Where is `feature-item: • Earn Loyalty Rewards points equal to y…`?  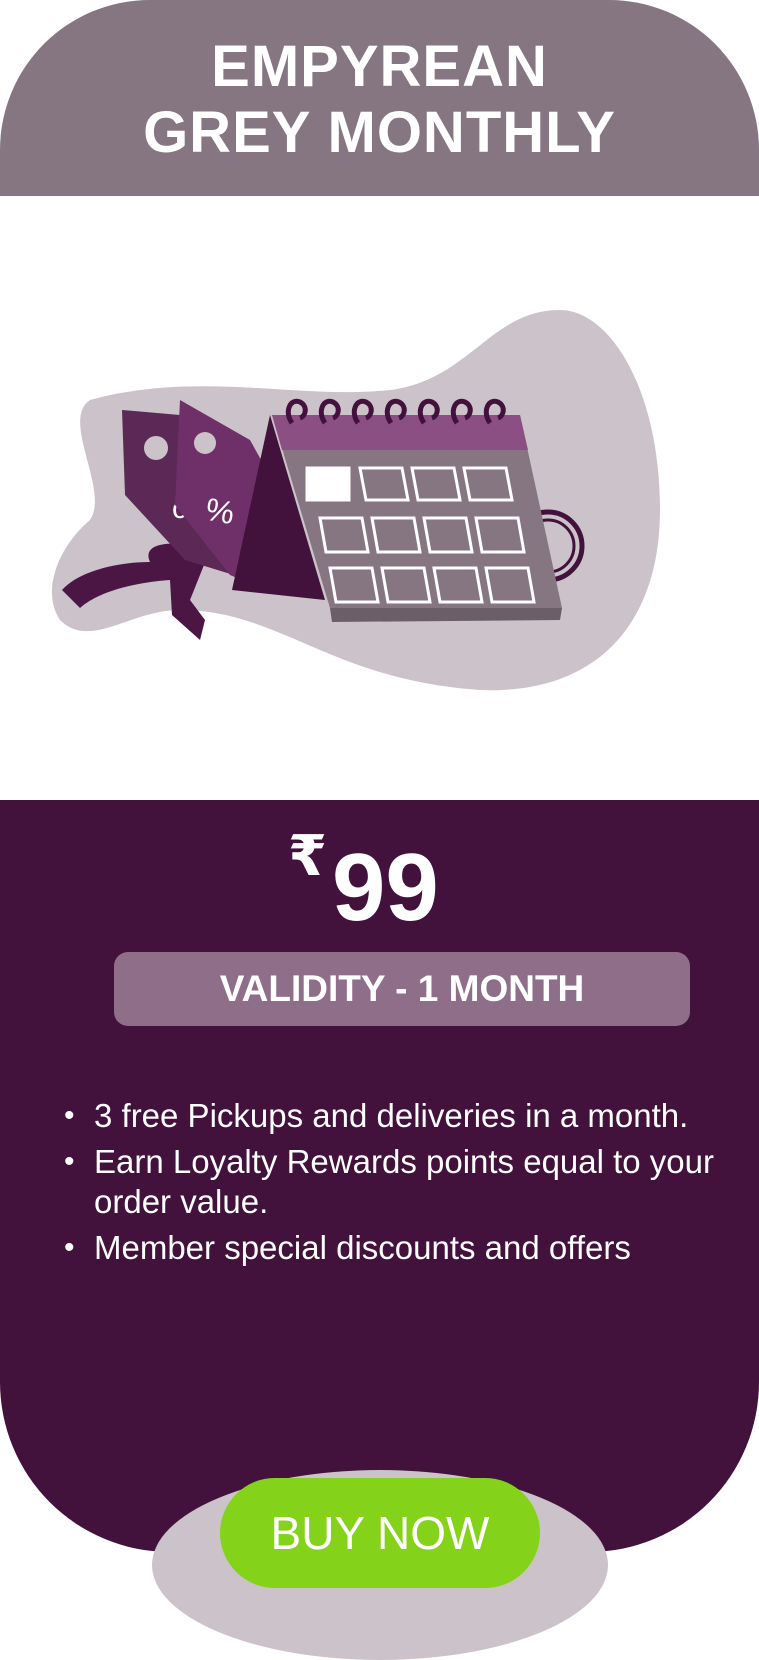 feature-item: • Earn Loyalty Rewards points equal to y… is located at coordinates (396, 1182).